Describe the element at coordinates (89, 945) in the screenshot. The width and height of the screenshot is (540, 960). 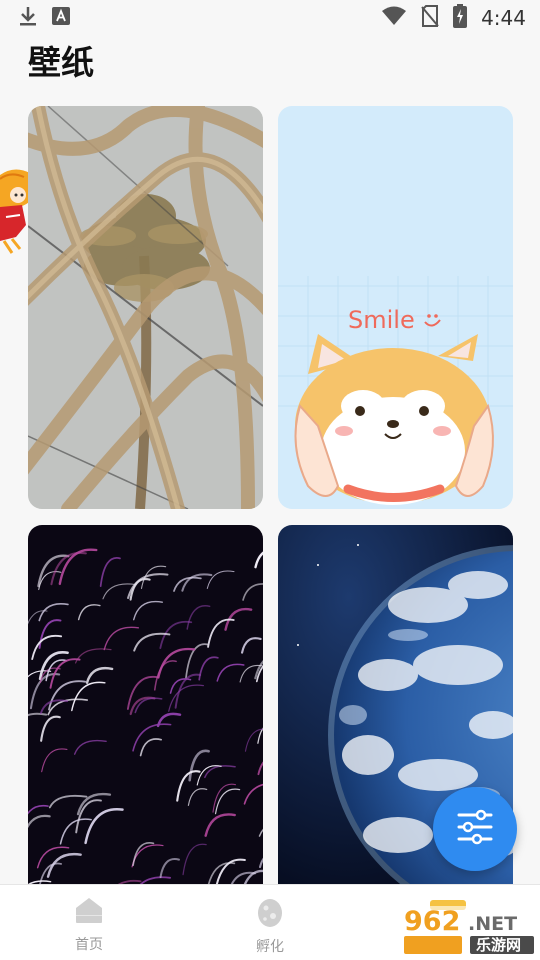
I see `nav-label-home: 首页` at that location.